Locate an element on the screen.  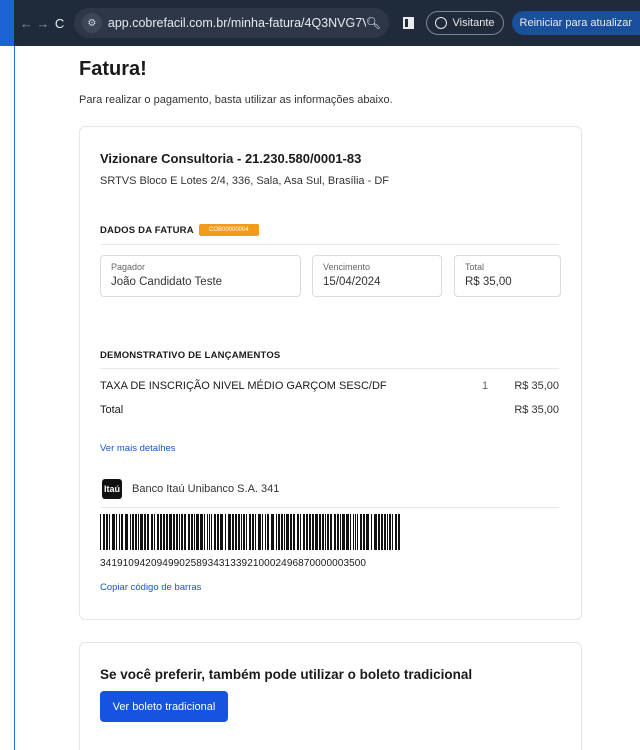
payer-value: João Candidato Teste is located at coordinates (167, 282).